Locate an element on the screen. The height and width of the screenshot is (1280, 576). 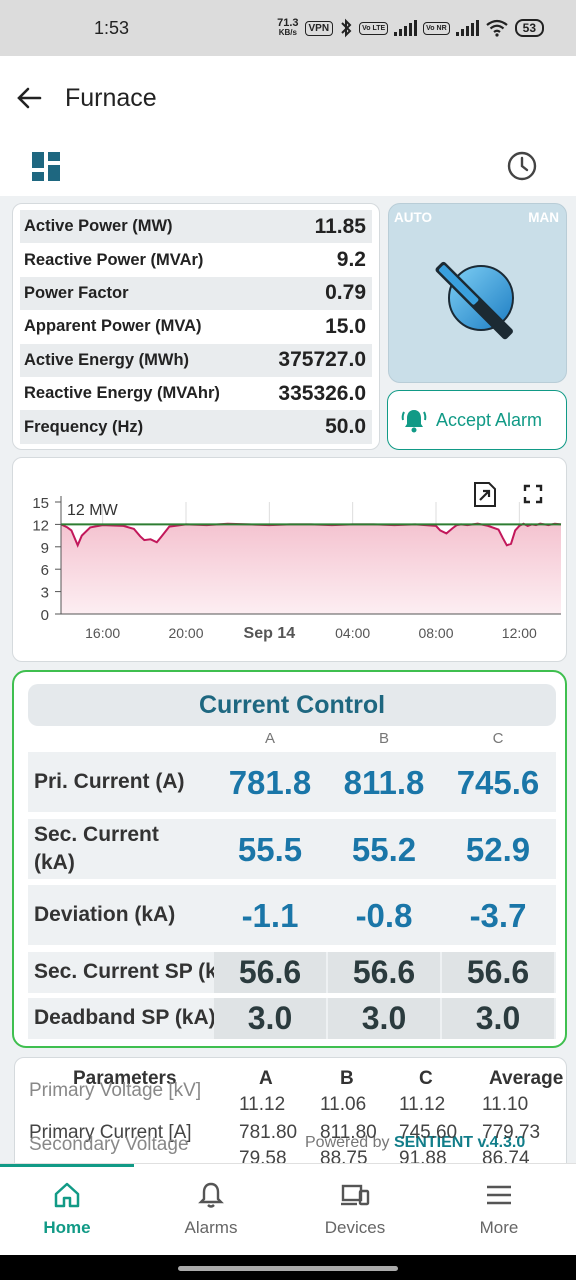
current-control-row: Sec. Current SP (kA)56.656.656.6 is located at coordinates (292, 972).